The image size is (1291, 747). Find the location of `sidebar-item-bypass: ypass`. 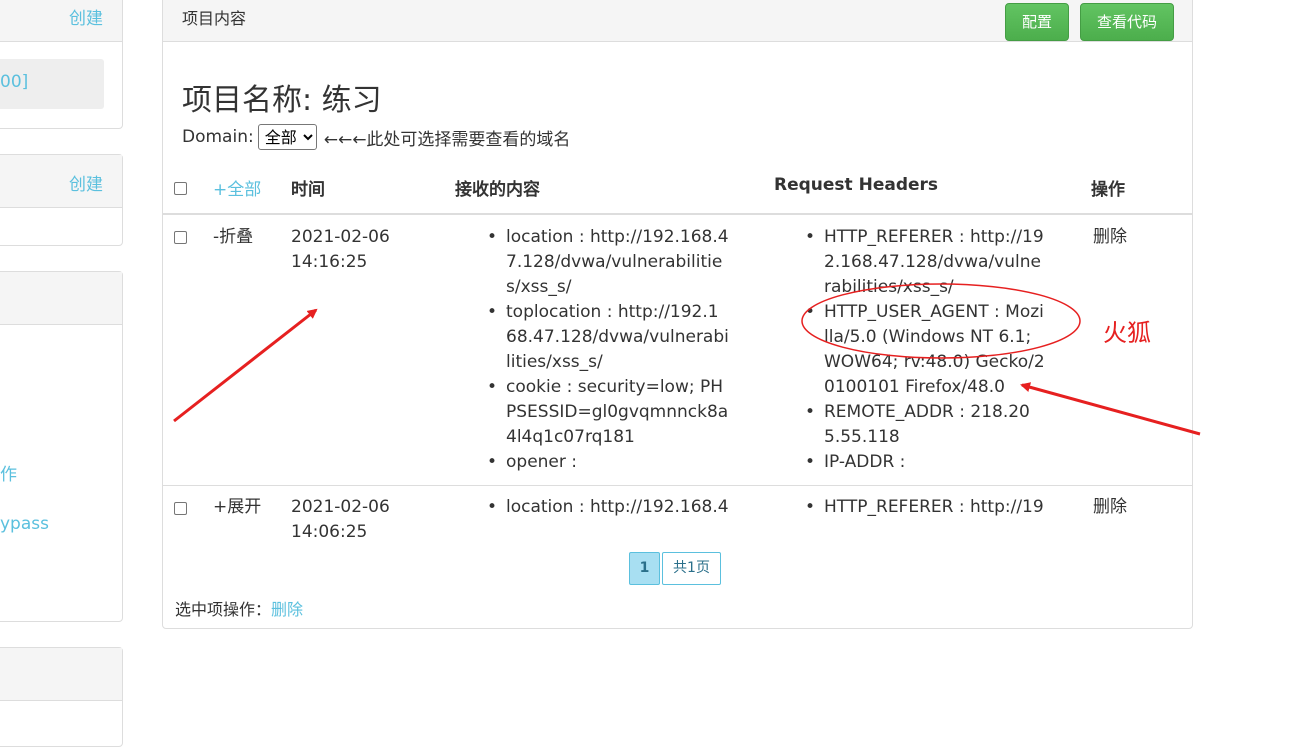

sidebar-item-bypass: ypass is located at coordinates (24, 524).